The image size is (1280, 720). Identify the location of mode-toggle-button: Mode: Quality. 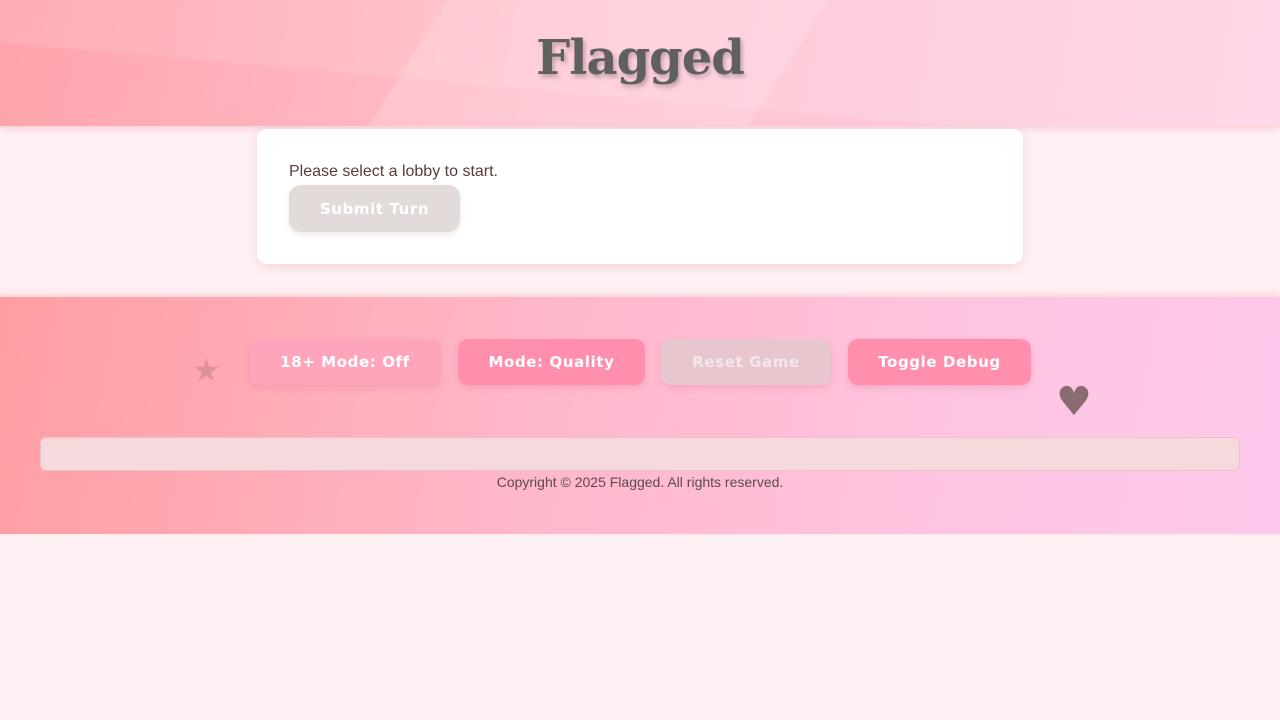
(551, 362).